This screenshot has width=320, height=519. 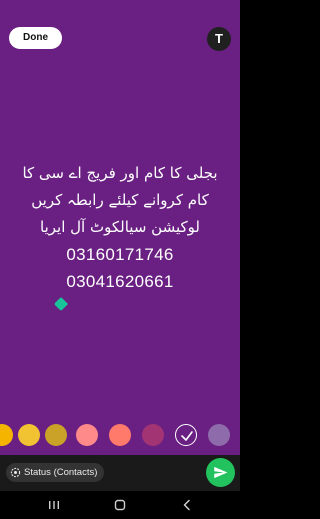 I want to click on back-icon, so click(x=187, y=505).